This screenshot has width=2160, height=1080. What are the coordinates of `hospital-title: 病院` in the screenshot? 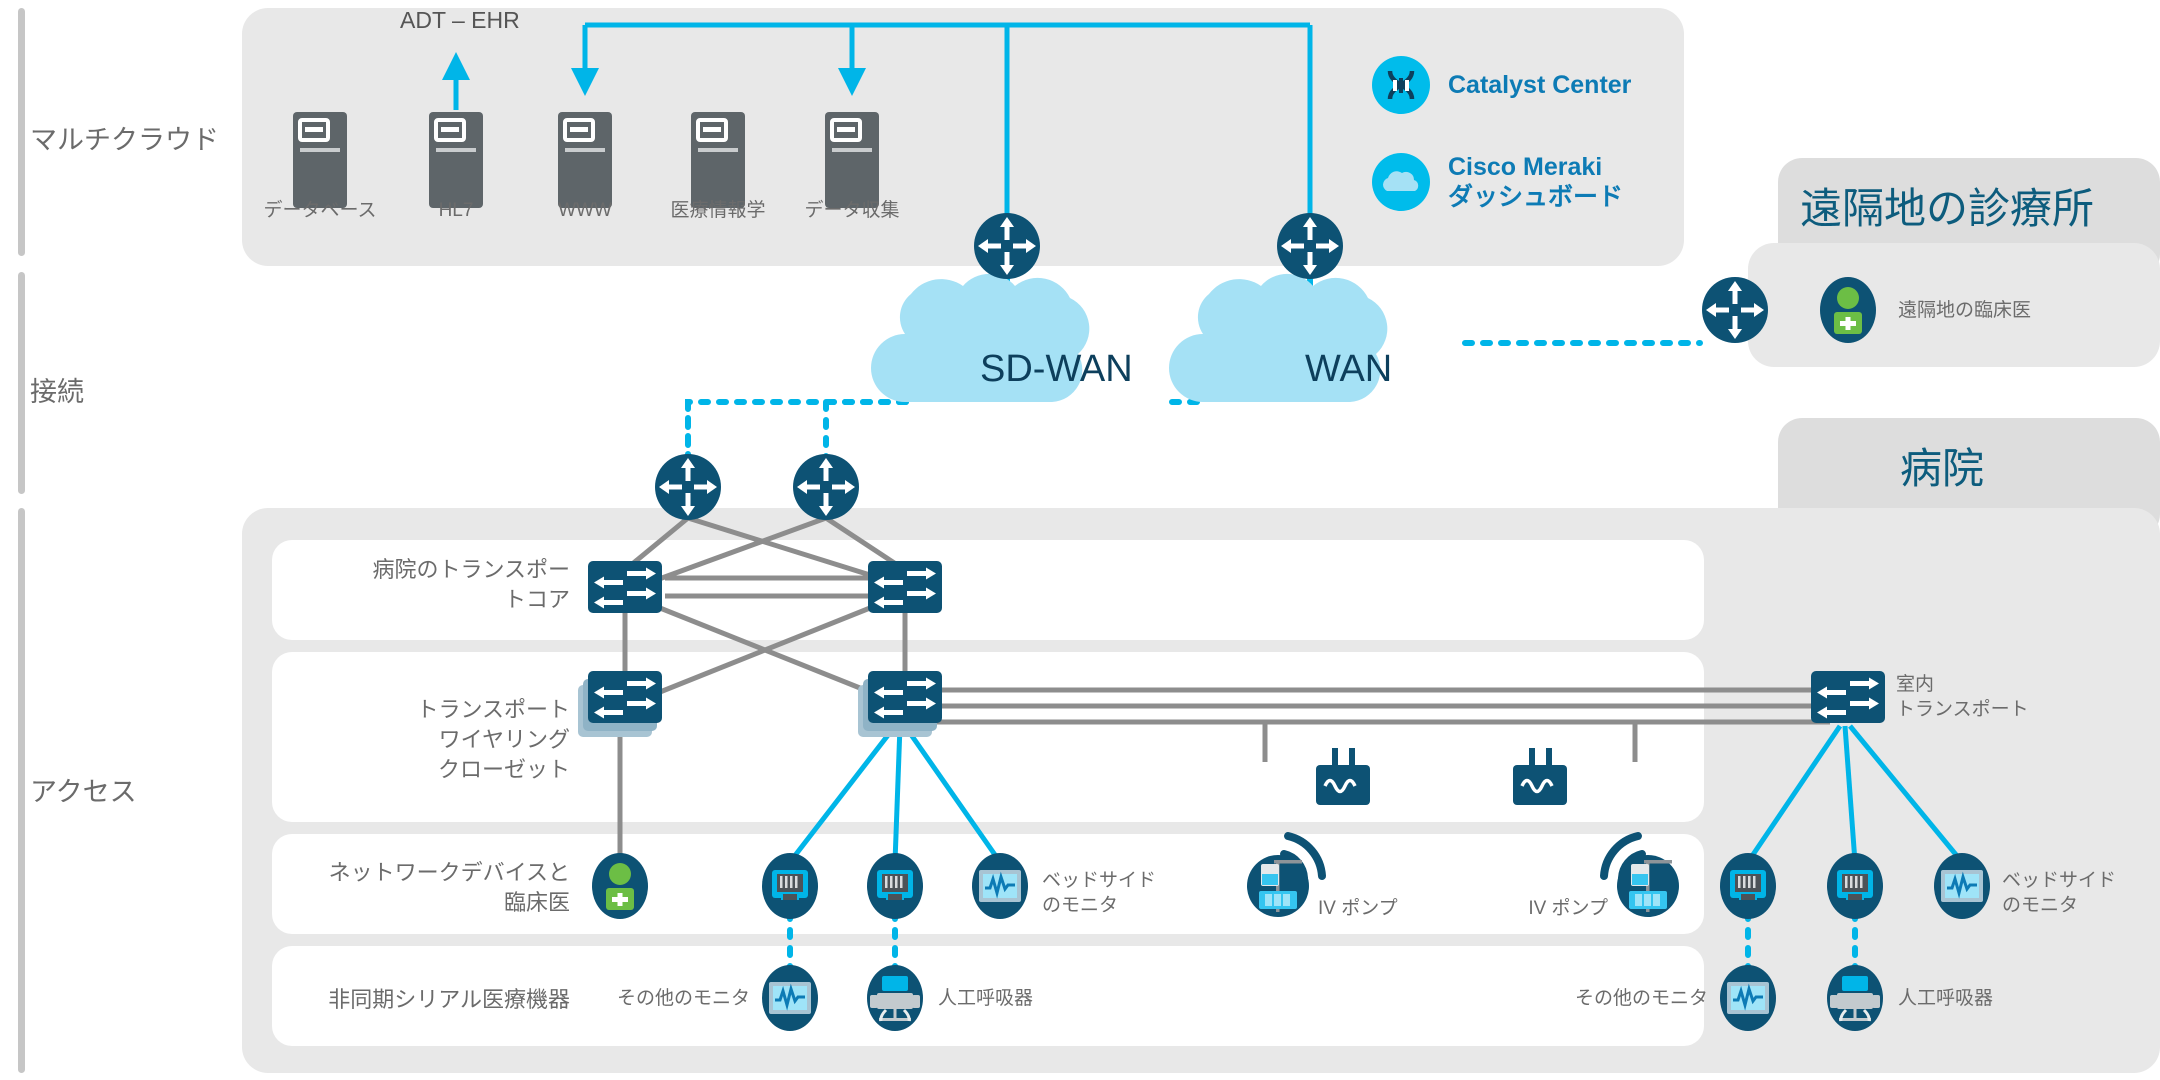 It's located at (1942, 468).